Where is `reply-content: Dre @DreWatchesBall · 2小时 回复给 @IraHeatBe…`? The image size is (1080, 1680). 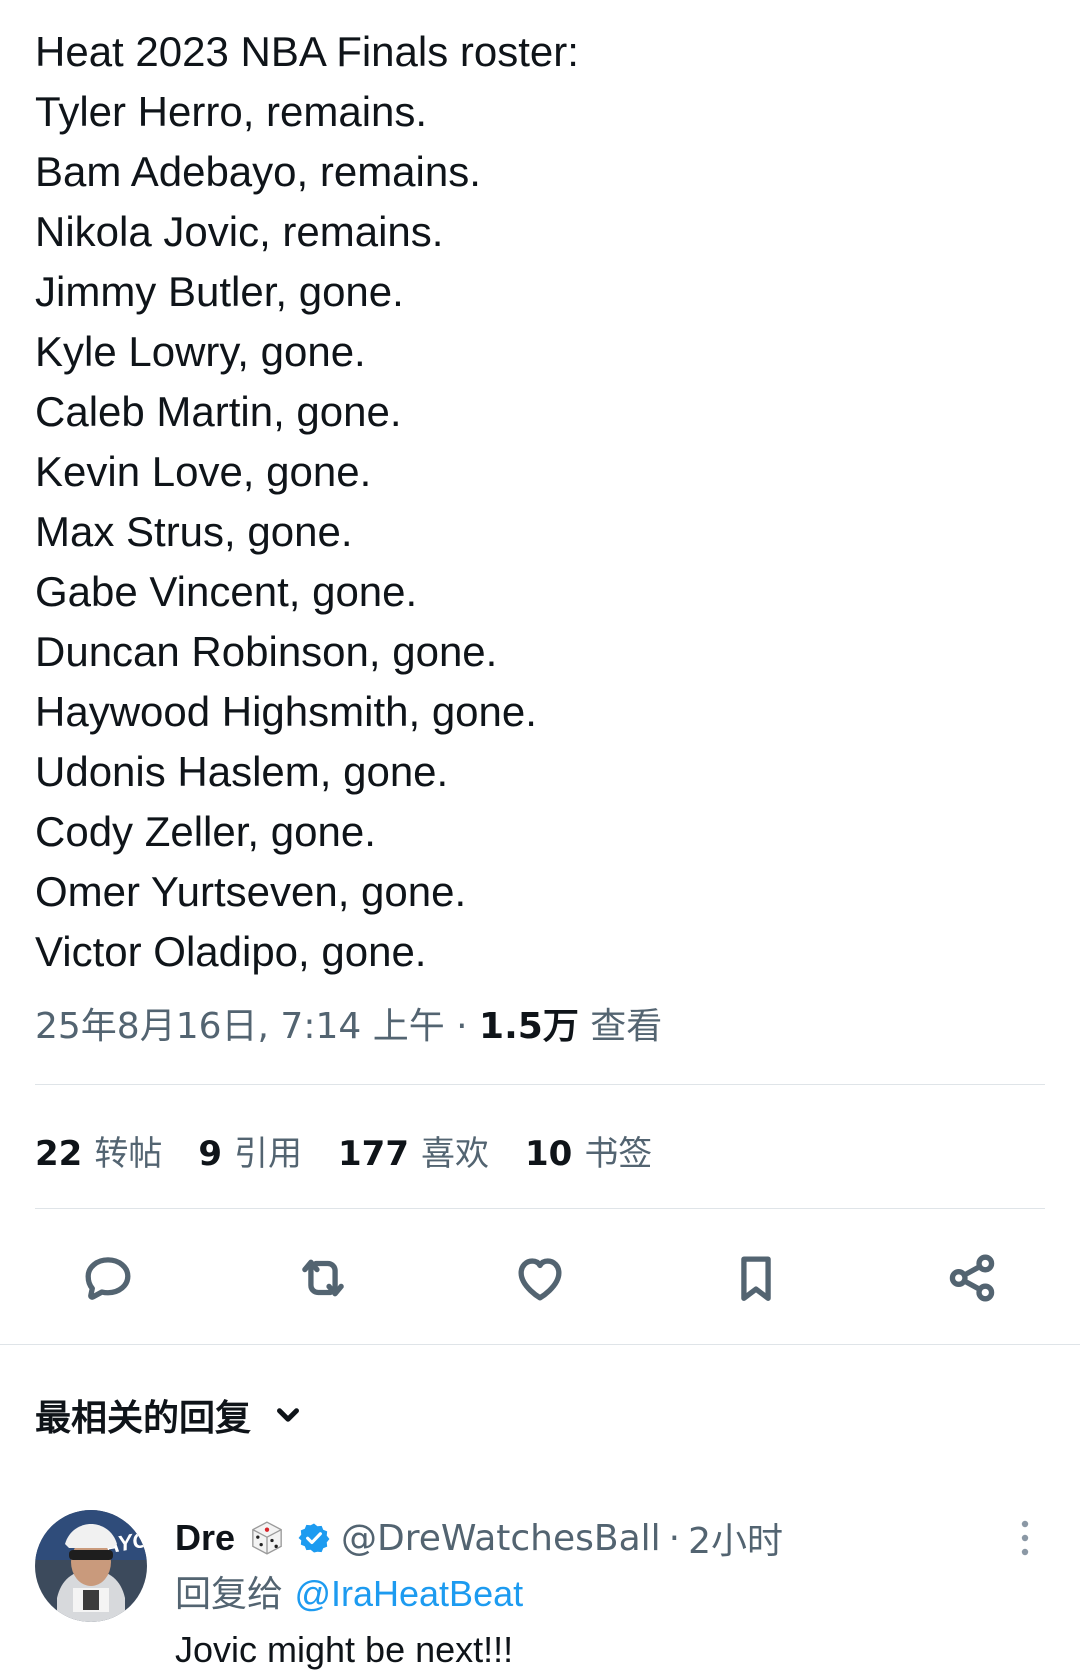 reply-content: Dre @DreWatchesBall · 2小时 回复给 @IraHeatBe… is located at coordinates (610, 1594).